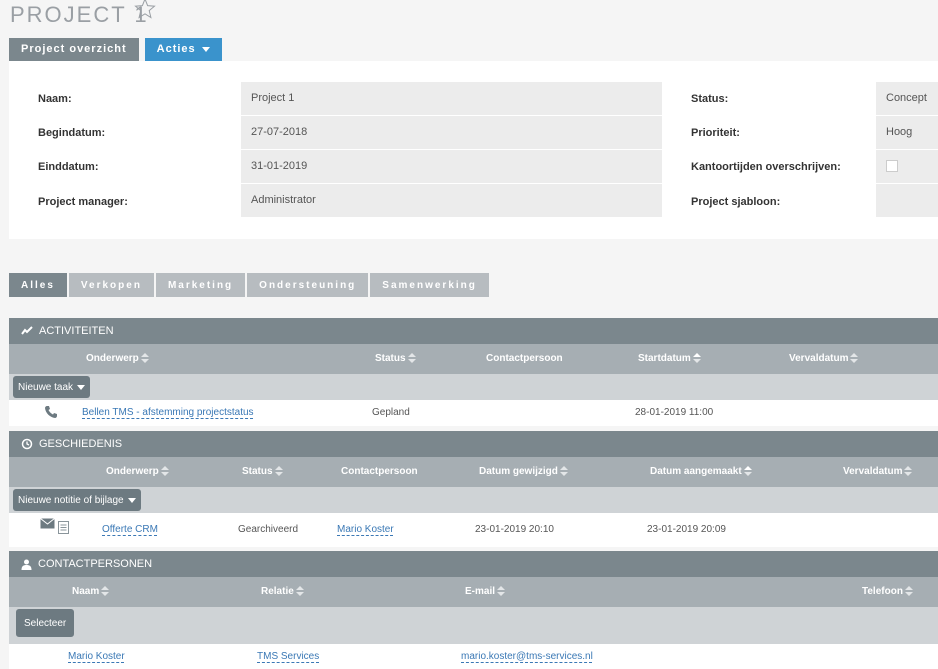 Image resolution: width=938 pixels, height=669 pixels. I want to click on label-override-office-hours: Kantoortijden overschrijven:, so click(766, 167).